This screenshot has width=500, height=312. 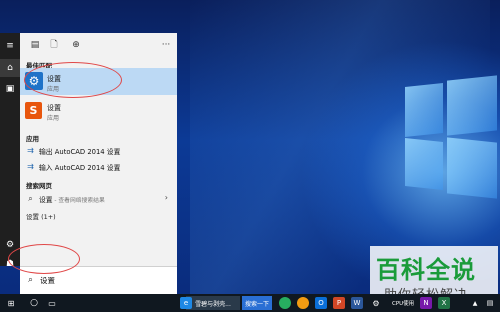 I want to click on search-box: ⌕, so click(x=98, y=280).